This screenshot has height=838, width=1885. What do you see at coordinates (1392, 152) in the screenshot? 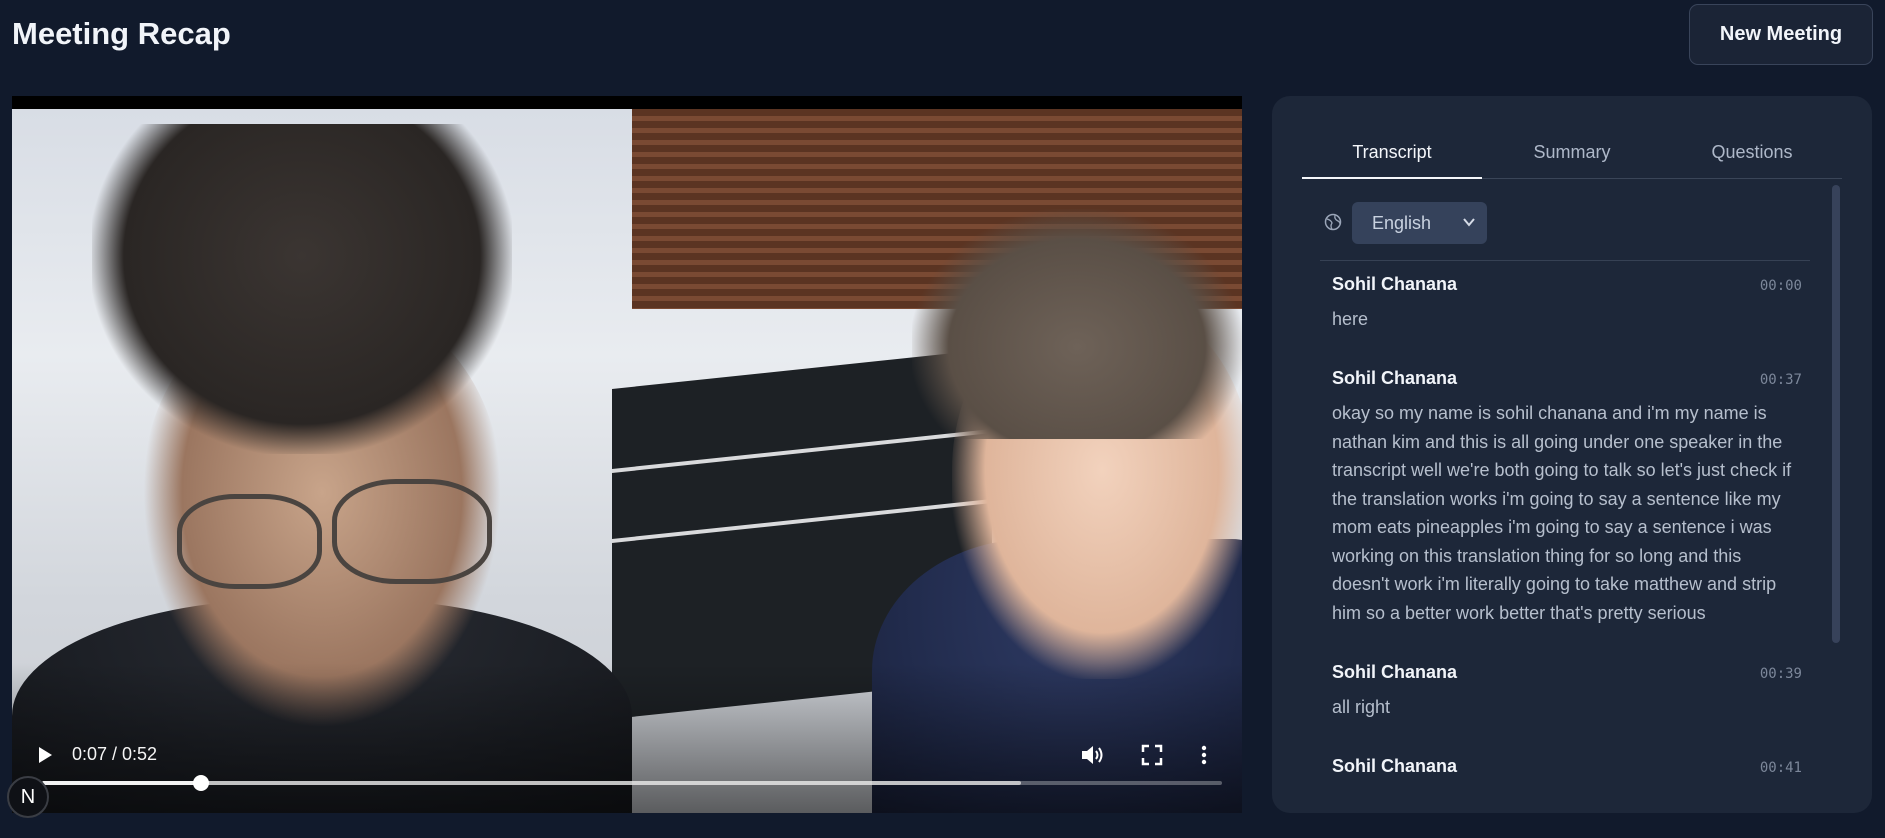
I see `tab-transcript: Transcript` at bounding box center [1392, 152].